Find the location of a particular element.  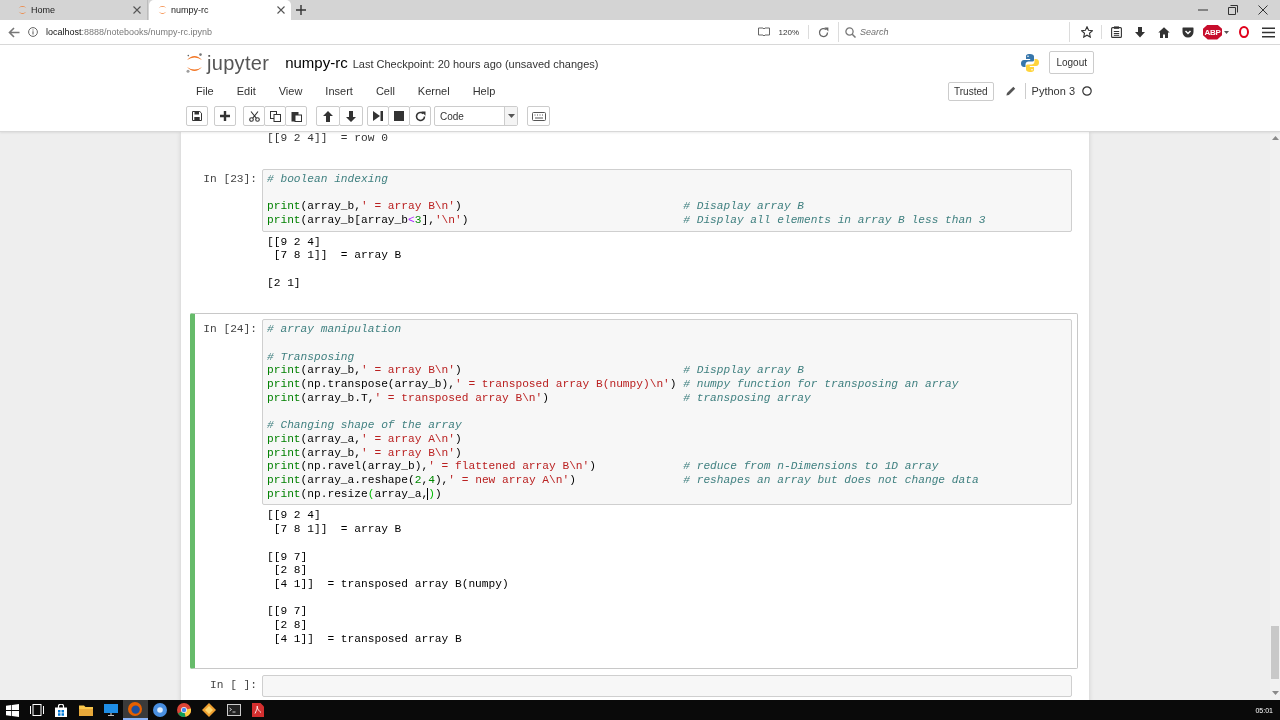

search-field: Search is located at coordinates (964, 32).